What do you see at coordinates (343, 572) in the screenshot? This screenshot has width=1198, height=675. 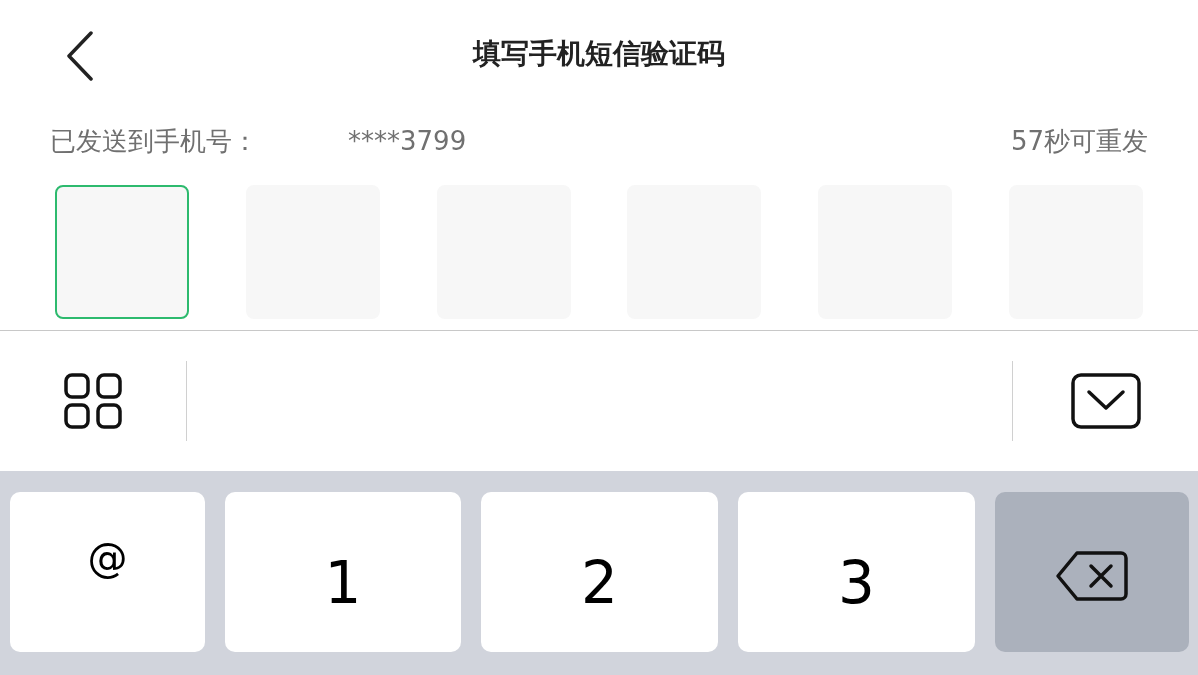 I see `digit-key: 1` at bounding box center [343, 572].